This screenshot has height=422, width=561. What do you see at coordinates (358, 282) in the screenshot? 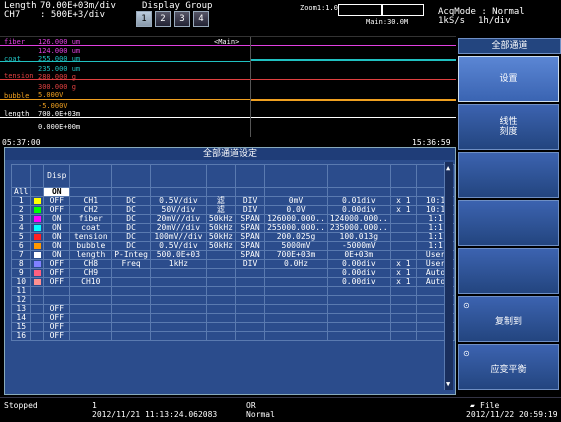
I see `channel-pos: 0.00div` at bounding box center [358, 282].